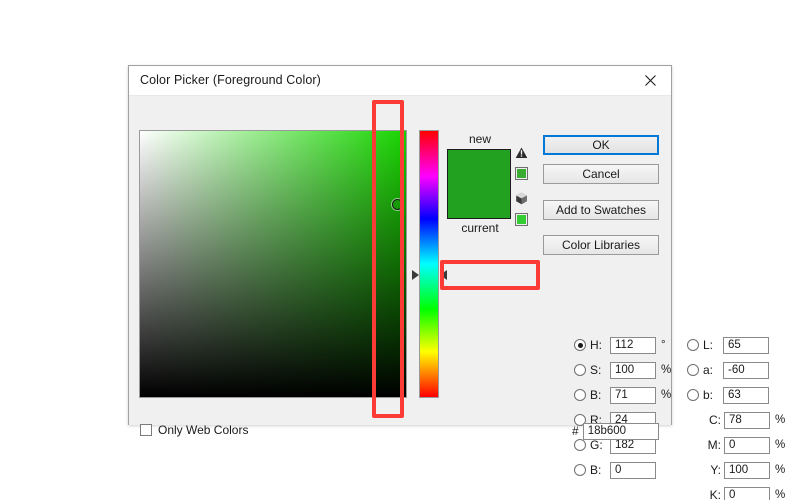  I want to click on cmyk-input-yellow: 100, so click(747, 470).